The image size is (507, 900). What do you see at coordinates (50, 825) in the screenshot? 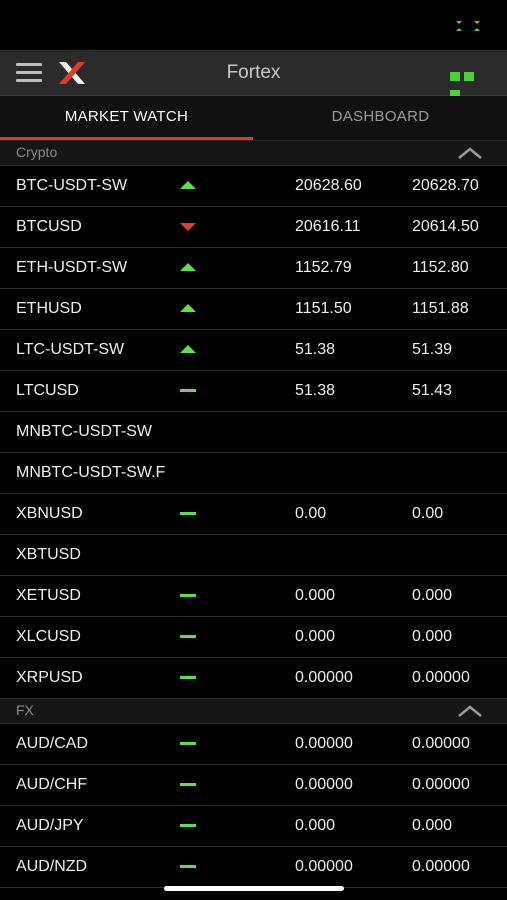
I see `symbol-name: AUD/JPY` at bounding box center [50, 825].